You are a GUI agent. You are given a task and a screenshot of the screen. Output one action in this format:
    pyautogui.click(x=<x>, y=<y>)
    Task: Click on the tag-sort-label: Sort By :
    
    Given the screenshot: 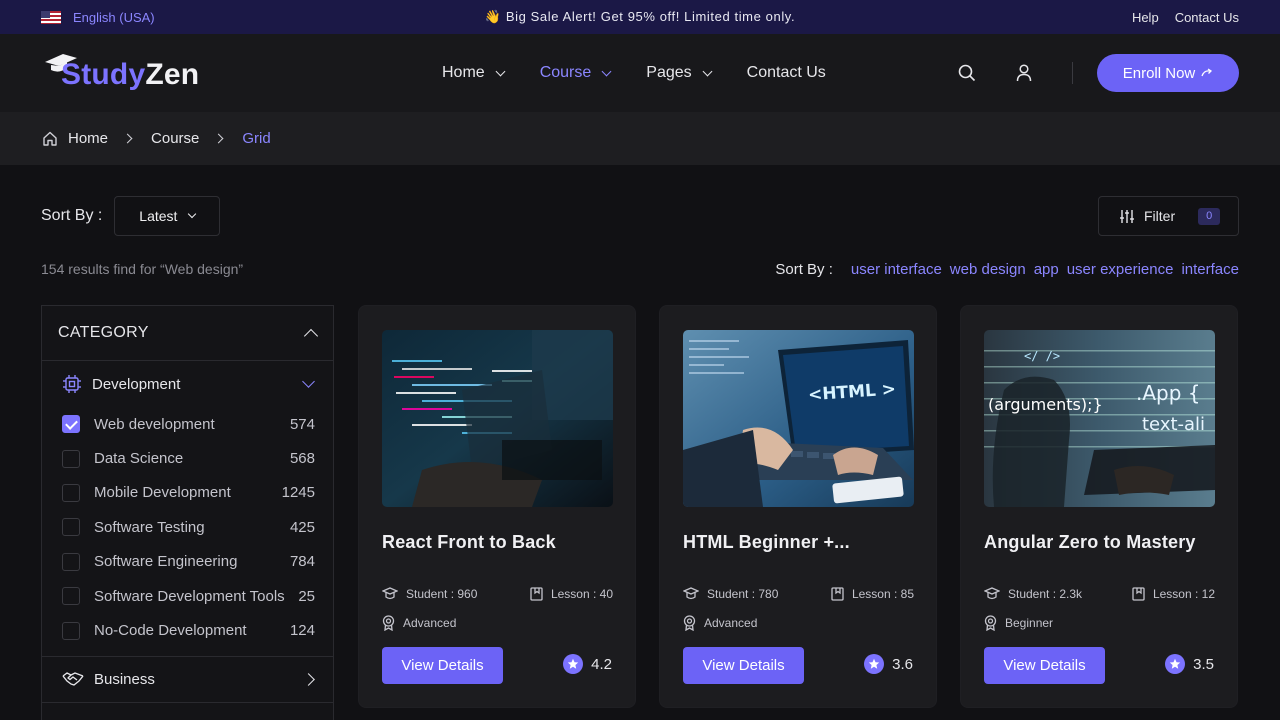 What is the action you would take?
    pyautogui.click(x=804, y=269)
    